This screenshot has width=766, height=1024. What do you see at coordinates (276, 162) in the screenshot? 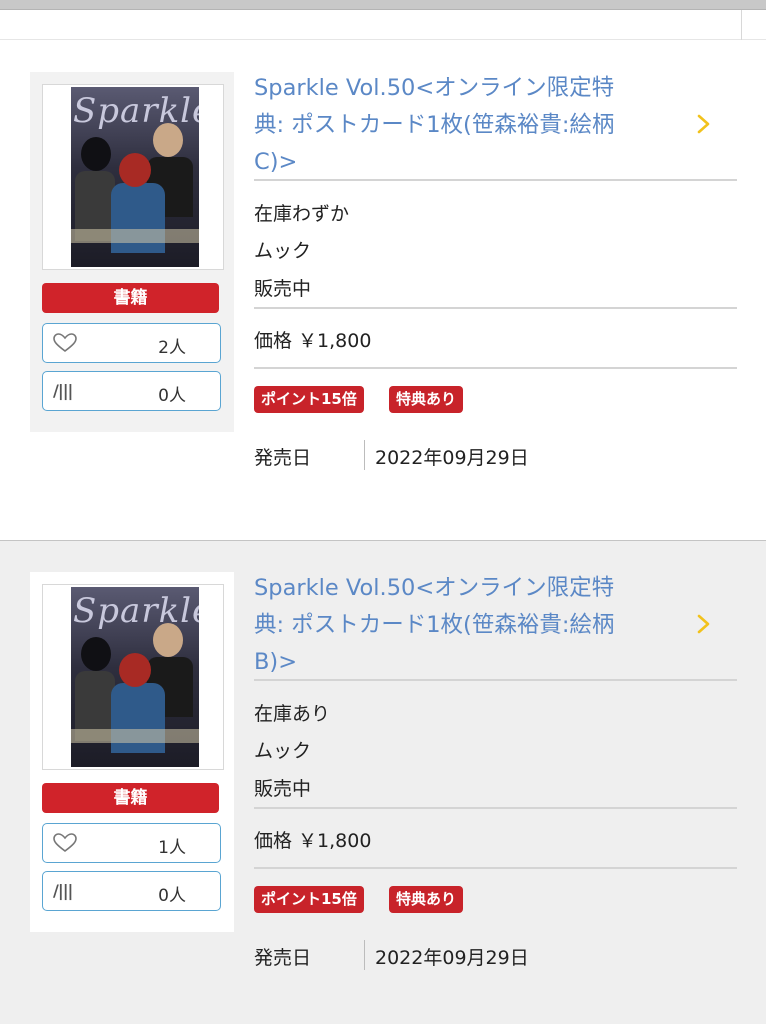
I see `title-line: C)>` at bounding box center [276, 162].